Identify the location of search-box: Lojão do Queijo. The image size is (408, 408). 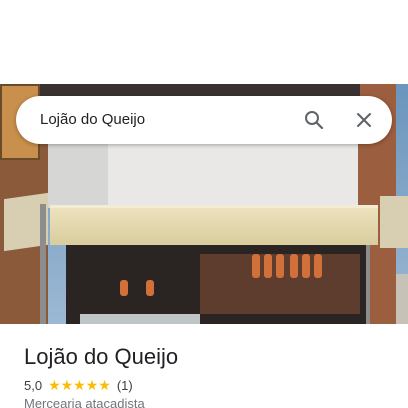
(204, 120).